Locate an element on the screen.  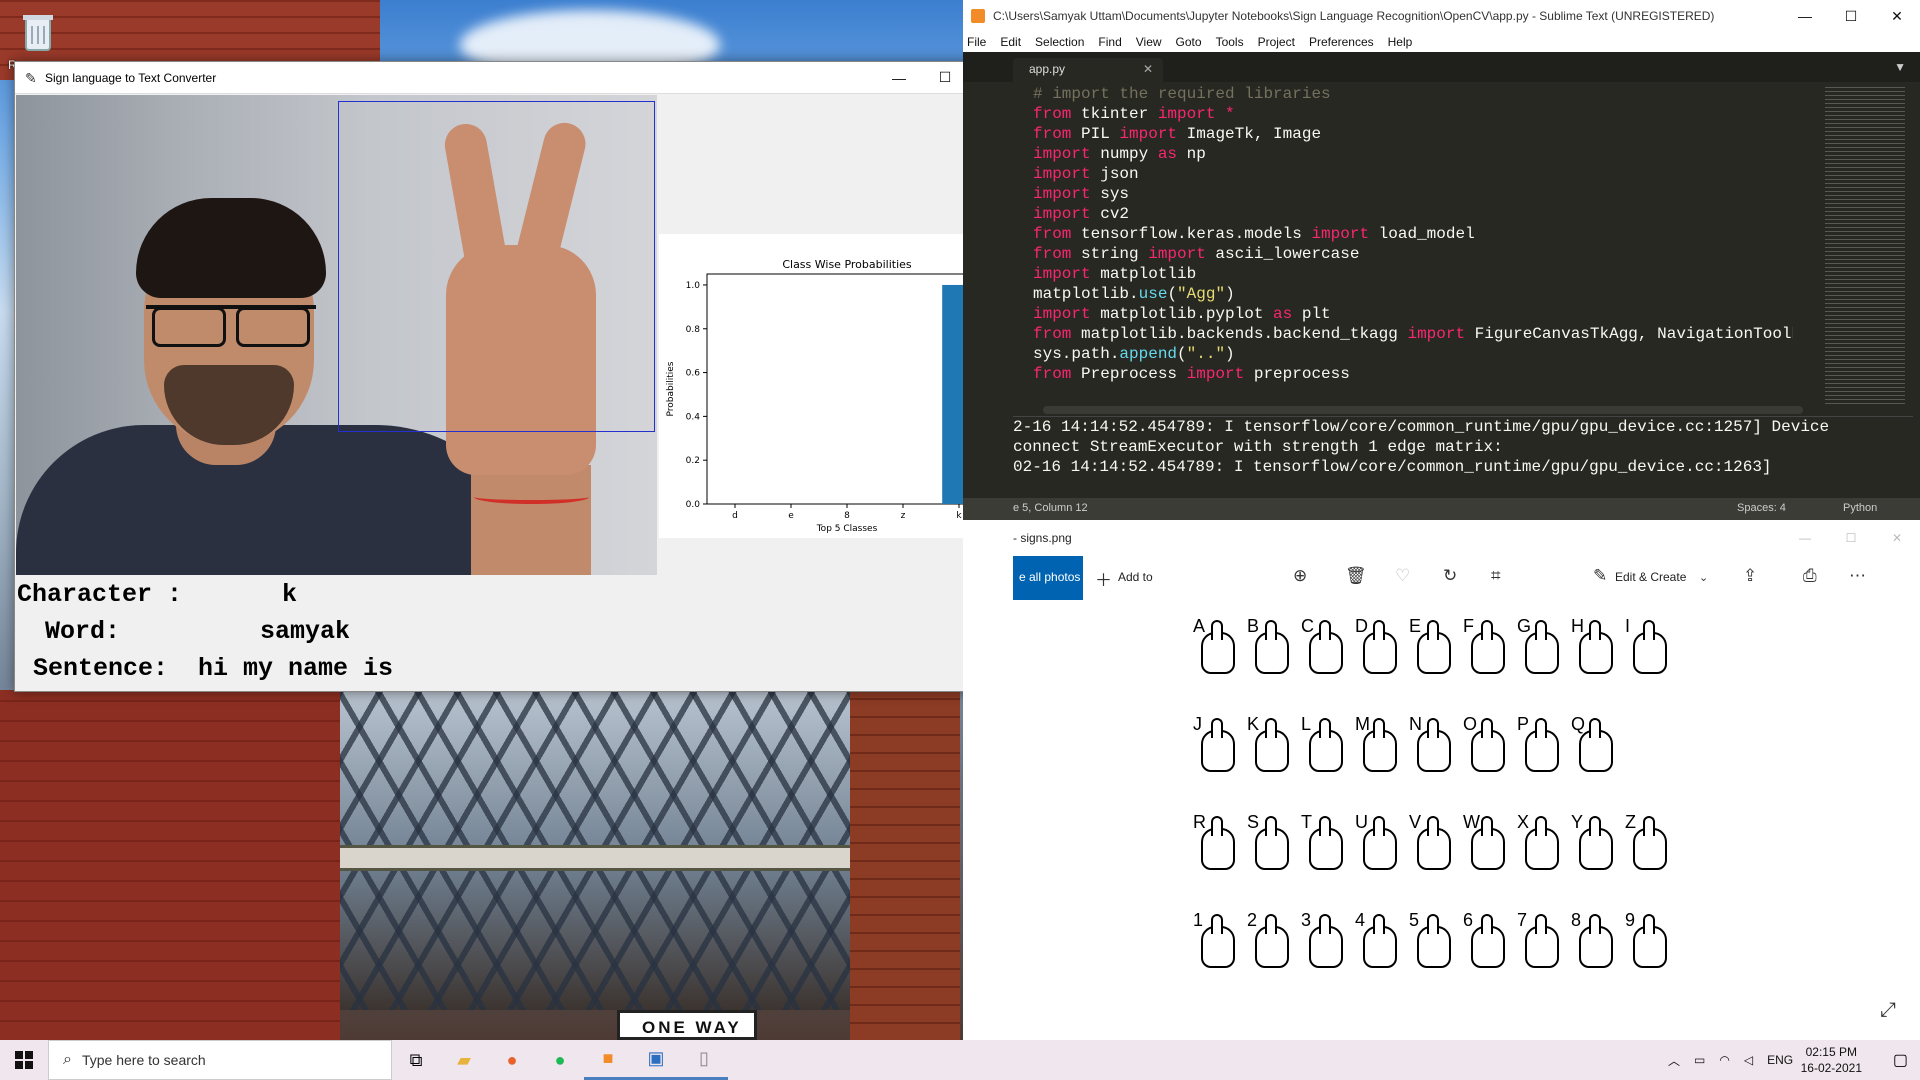
sign-cell: B is located at coordinates (1271, 645).